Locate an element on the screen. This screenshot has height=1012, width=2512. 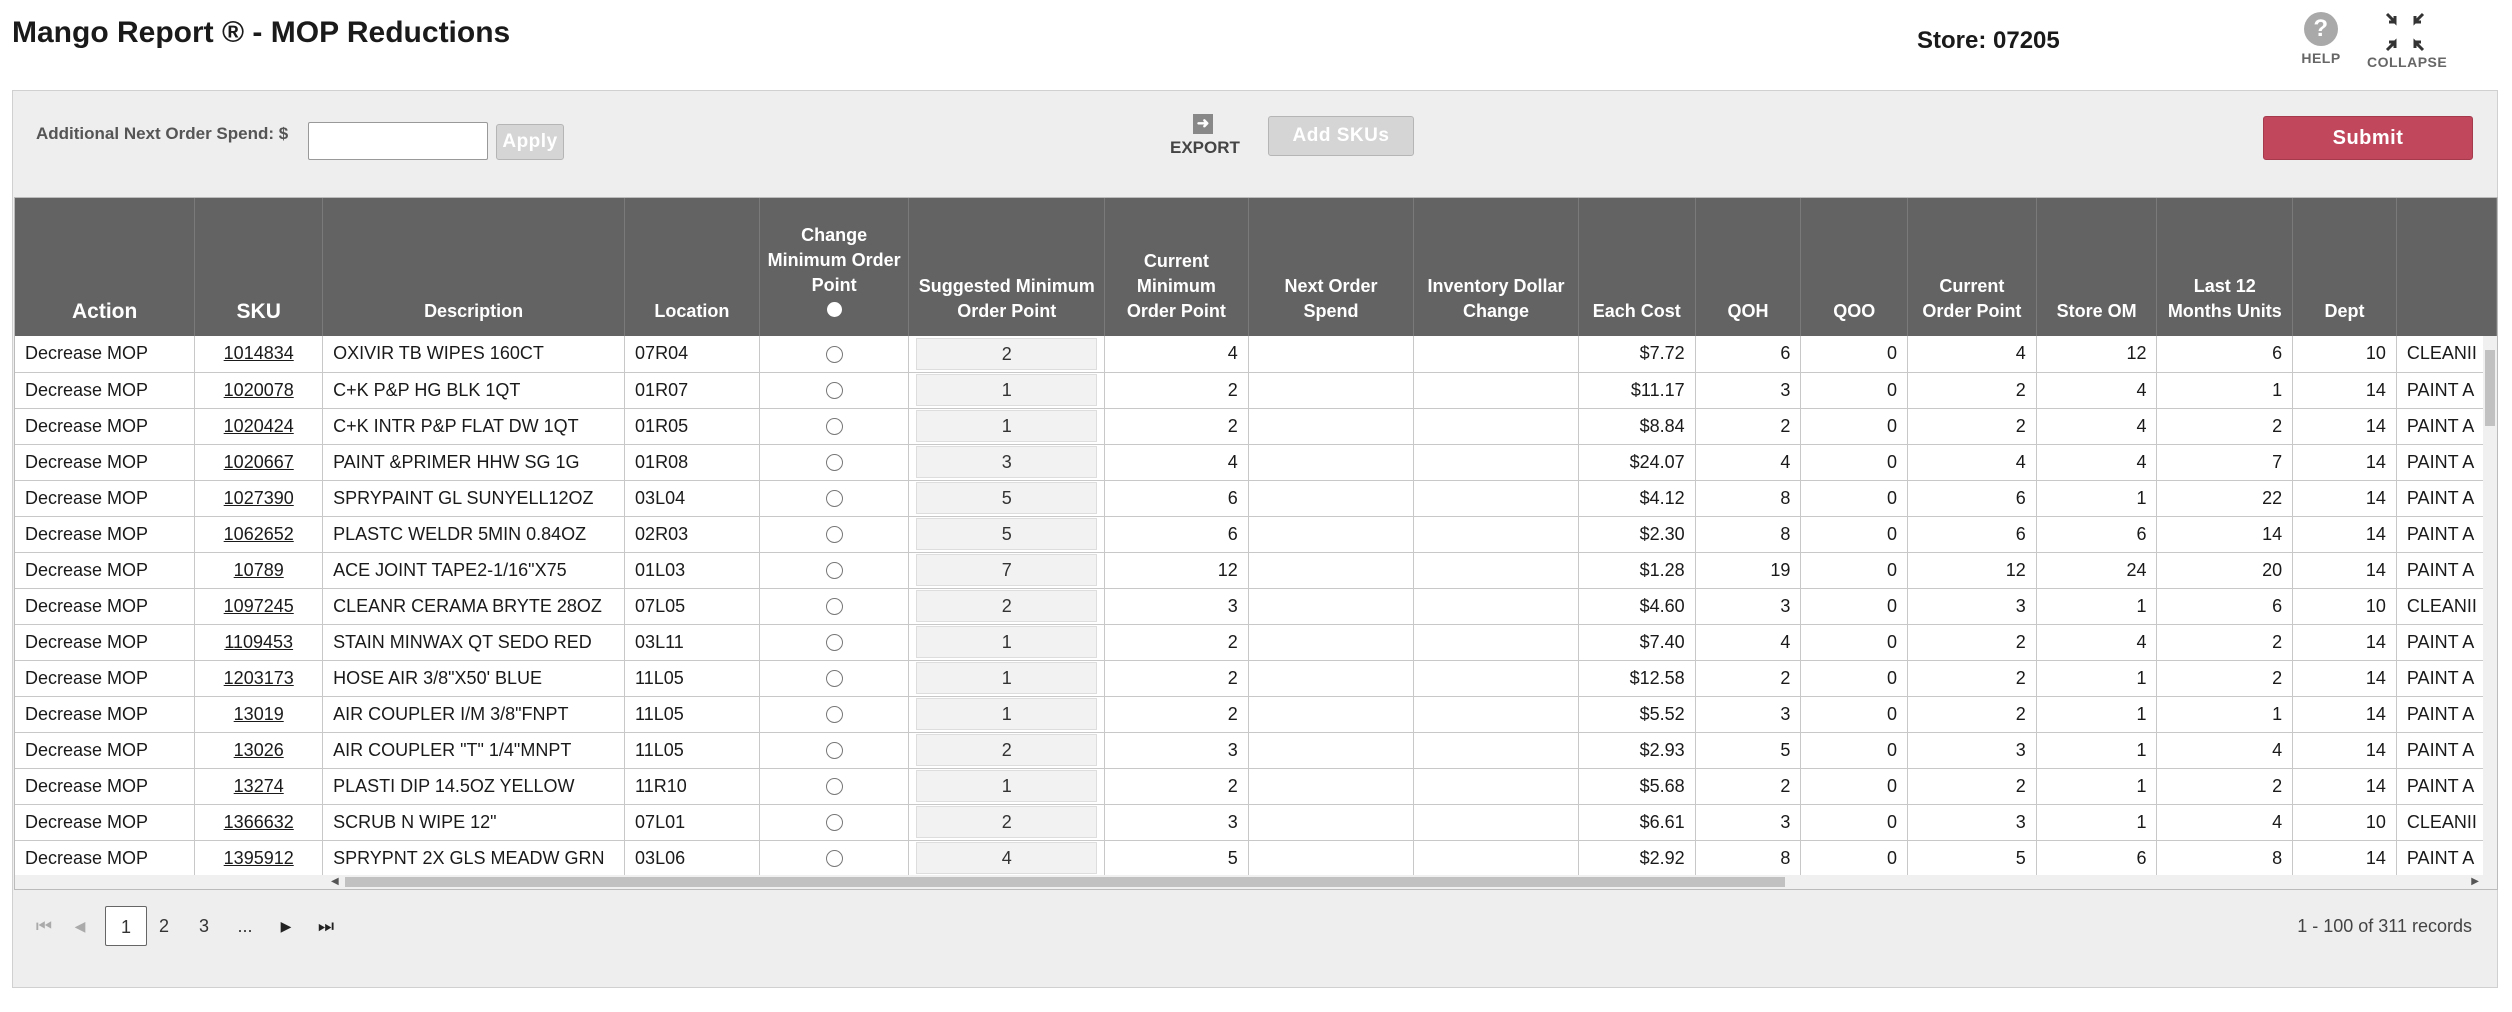
col-header-qoo: QOO is located at coordinates (1854, 267).